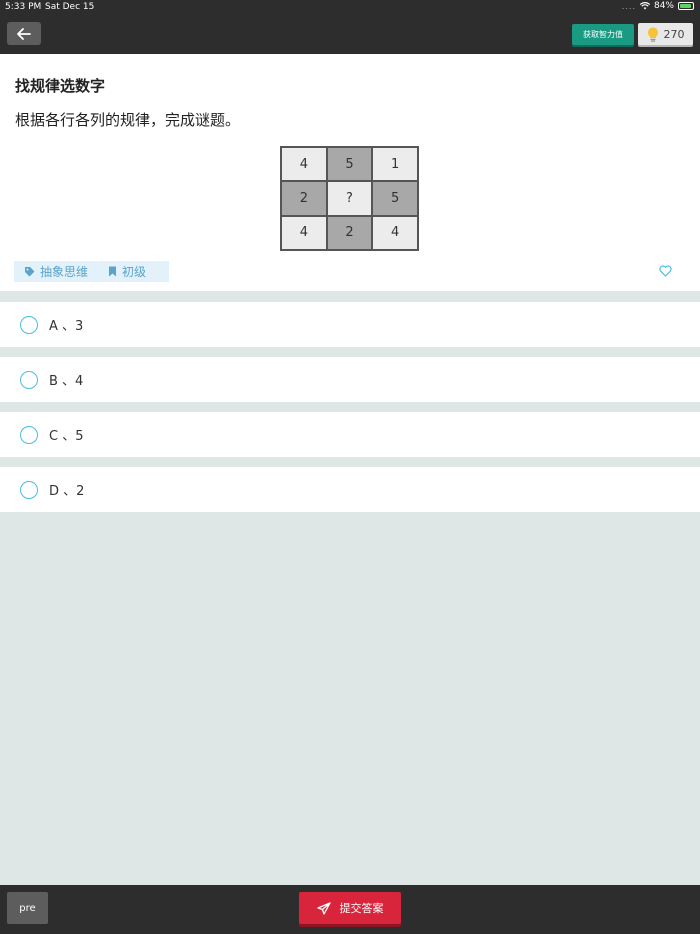 The width and height of the screenshot is (700, 934). I want to click on send-icon, so click(323, 908).